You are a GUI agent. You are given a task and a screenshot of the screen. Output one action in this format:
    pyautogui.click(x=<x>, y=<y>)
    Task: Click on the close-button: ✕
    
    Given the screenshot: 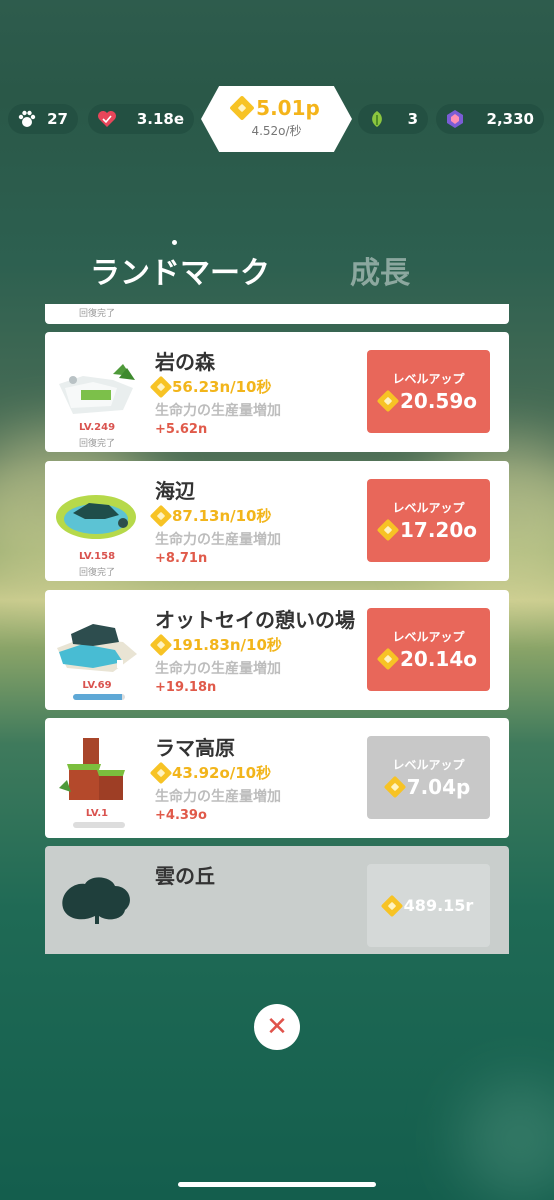 What is the action you would take?
    pyautogui.click(x=277, y=1027)
    